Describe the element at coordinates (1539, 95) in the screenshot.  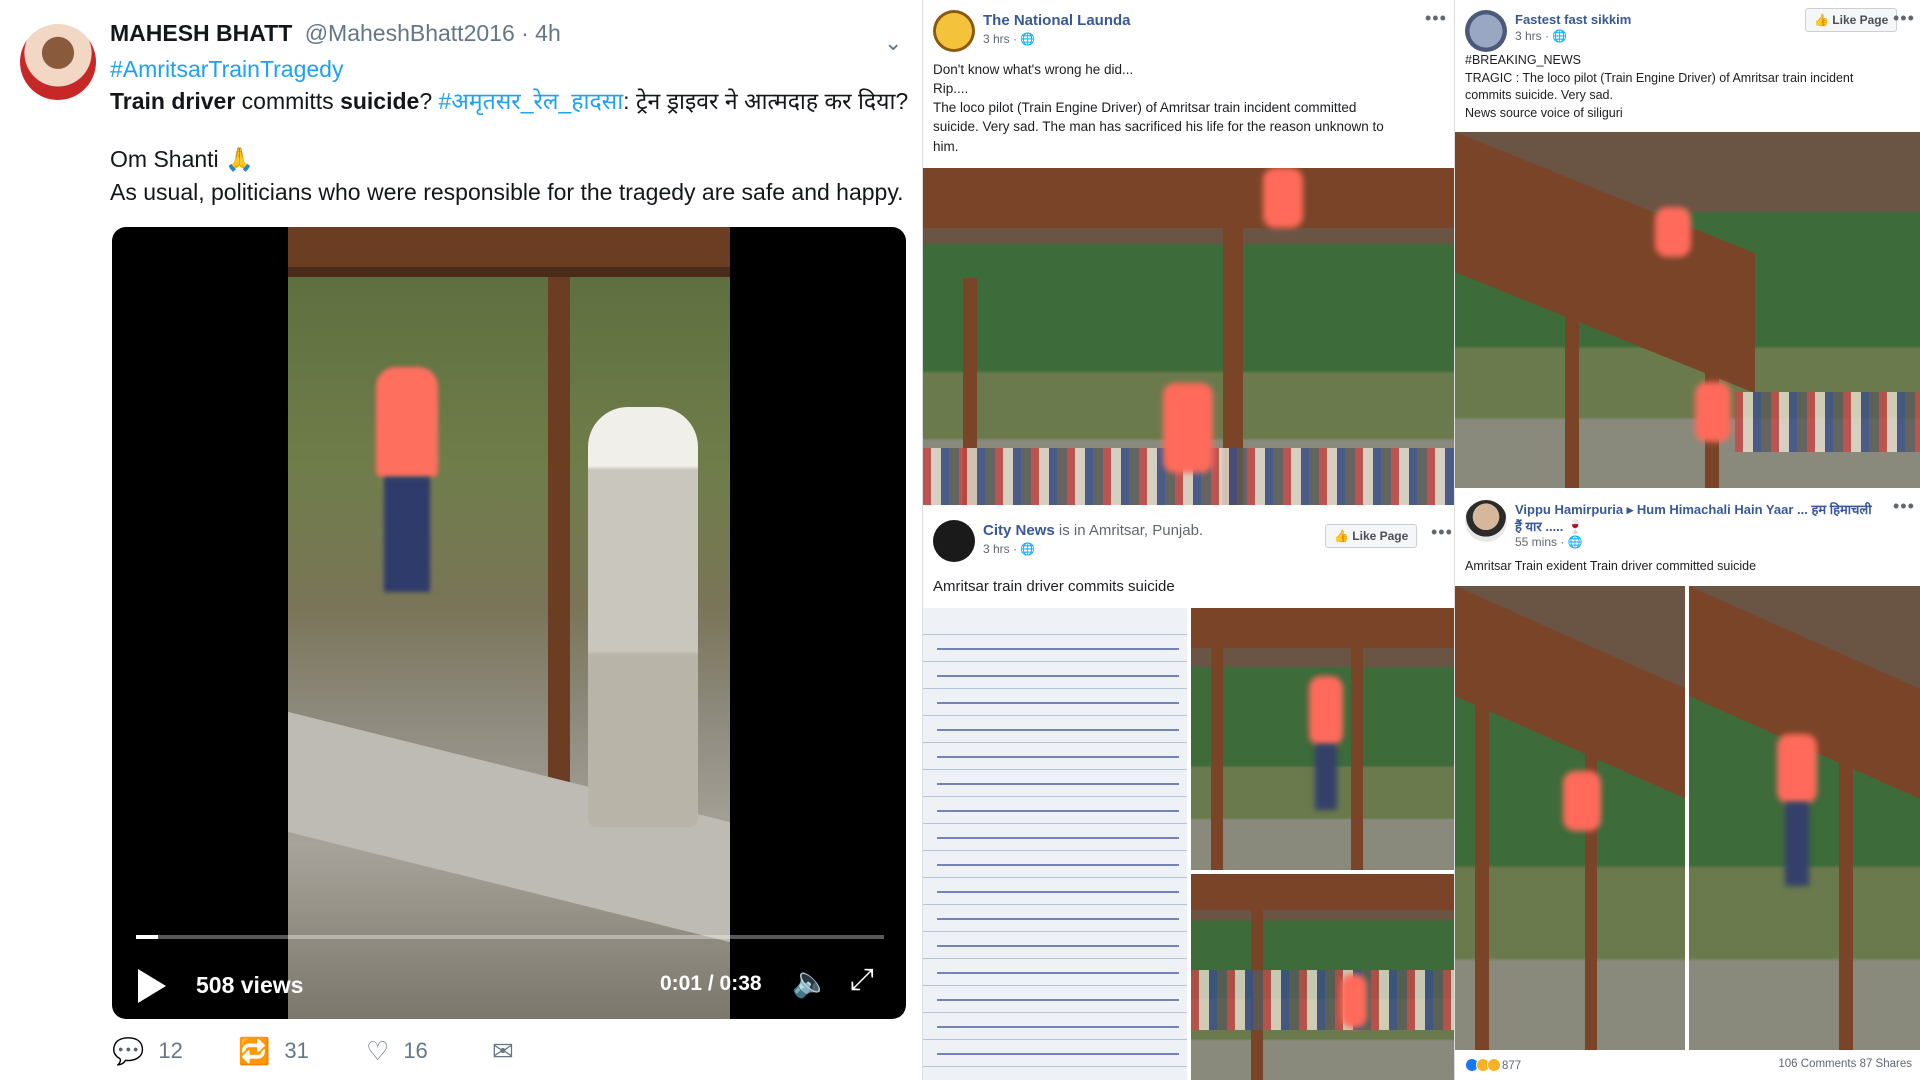
I see `post-text-line: commits suicide. Very sad.` at that location.